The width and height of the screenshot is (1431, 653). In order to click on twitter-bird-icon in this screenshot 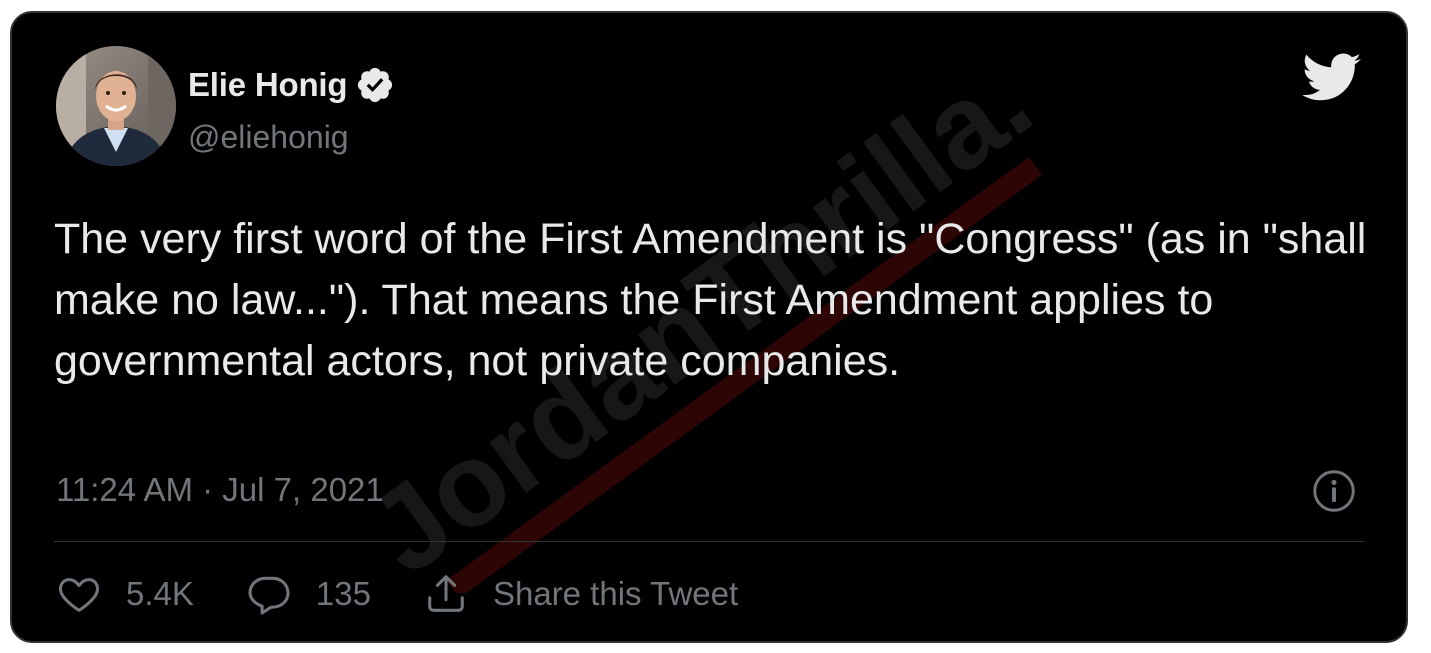, I will do `click(1332, 78)`.